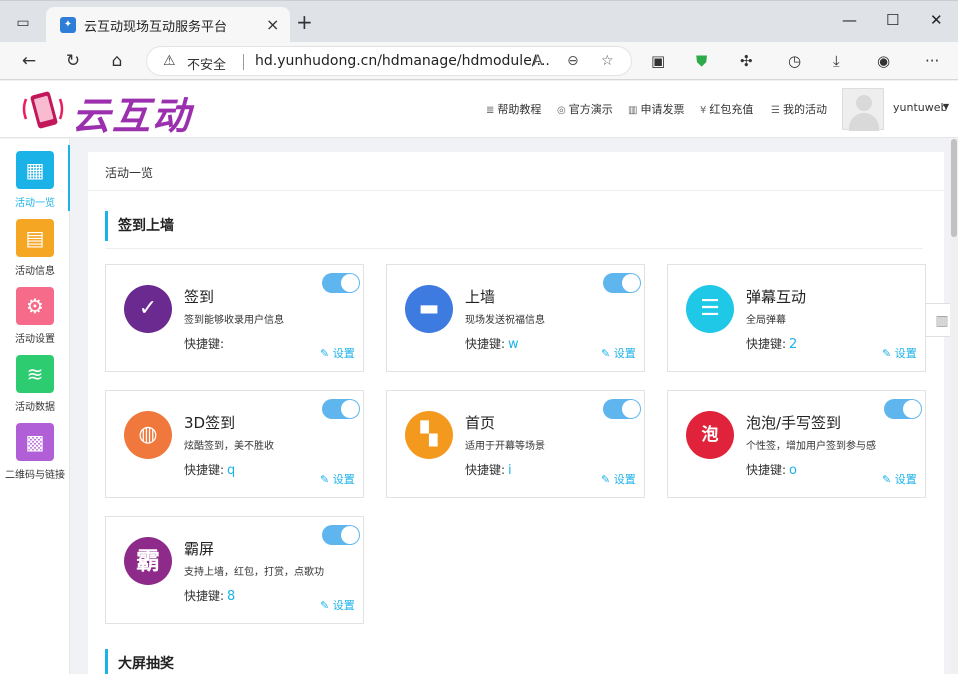 The height and width of the screenshot is (674, 958). What do you see at coordinates (505, 320) in the screenshot?
I see `card-desc: 现场发送祝福信息` at bounding box center [505, 320].